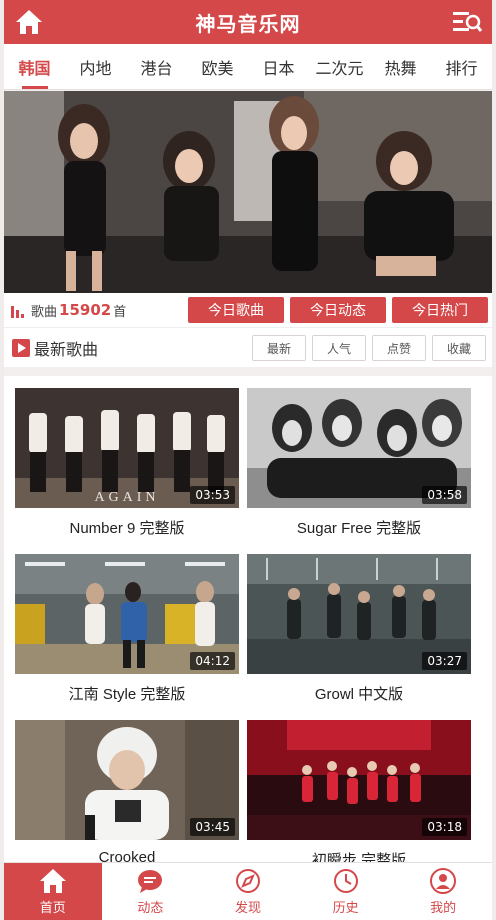  I want to click on sort-favorites-button: 收藏, so click(459, 348).